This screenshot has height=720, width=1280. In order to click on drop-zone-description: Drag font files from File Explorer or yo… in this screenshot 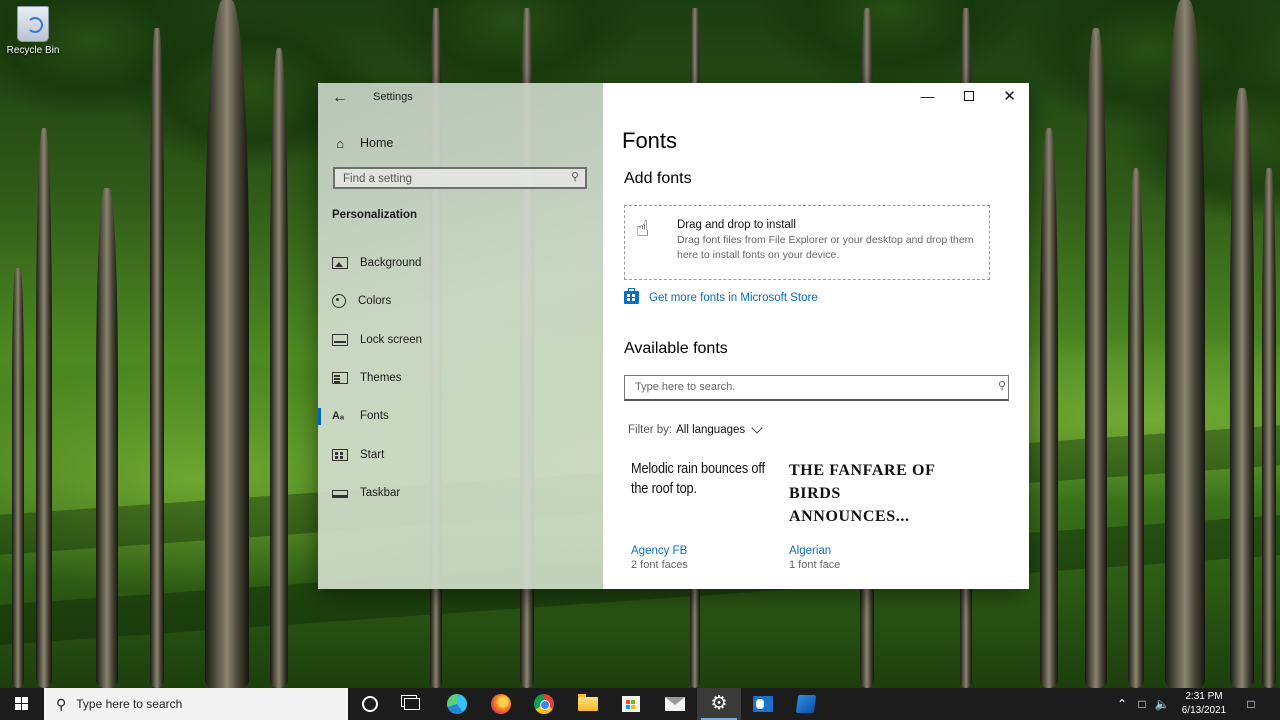, I will do `click(825, 247)`.